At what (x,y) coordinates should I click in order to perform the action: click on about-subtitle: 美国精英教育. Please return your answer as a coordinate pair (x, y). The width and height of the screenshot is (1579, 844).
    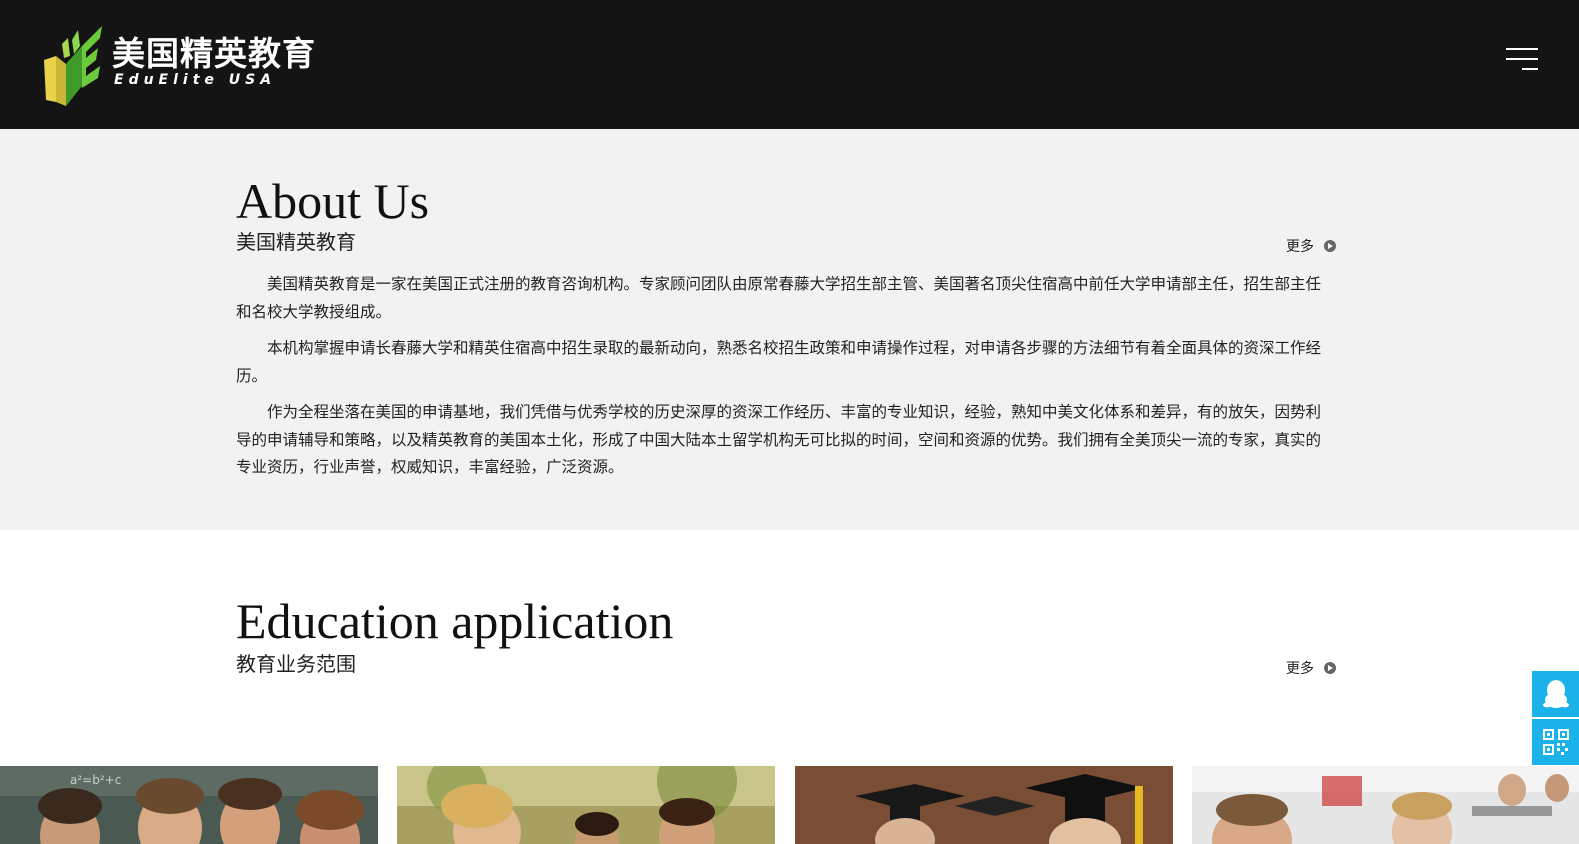
    Looking at the image, I should click on (296, 243).